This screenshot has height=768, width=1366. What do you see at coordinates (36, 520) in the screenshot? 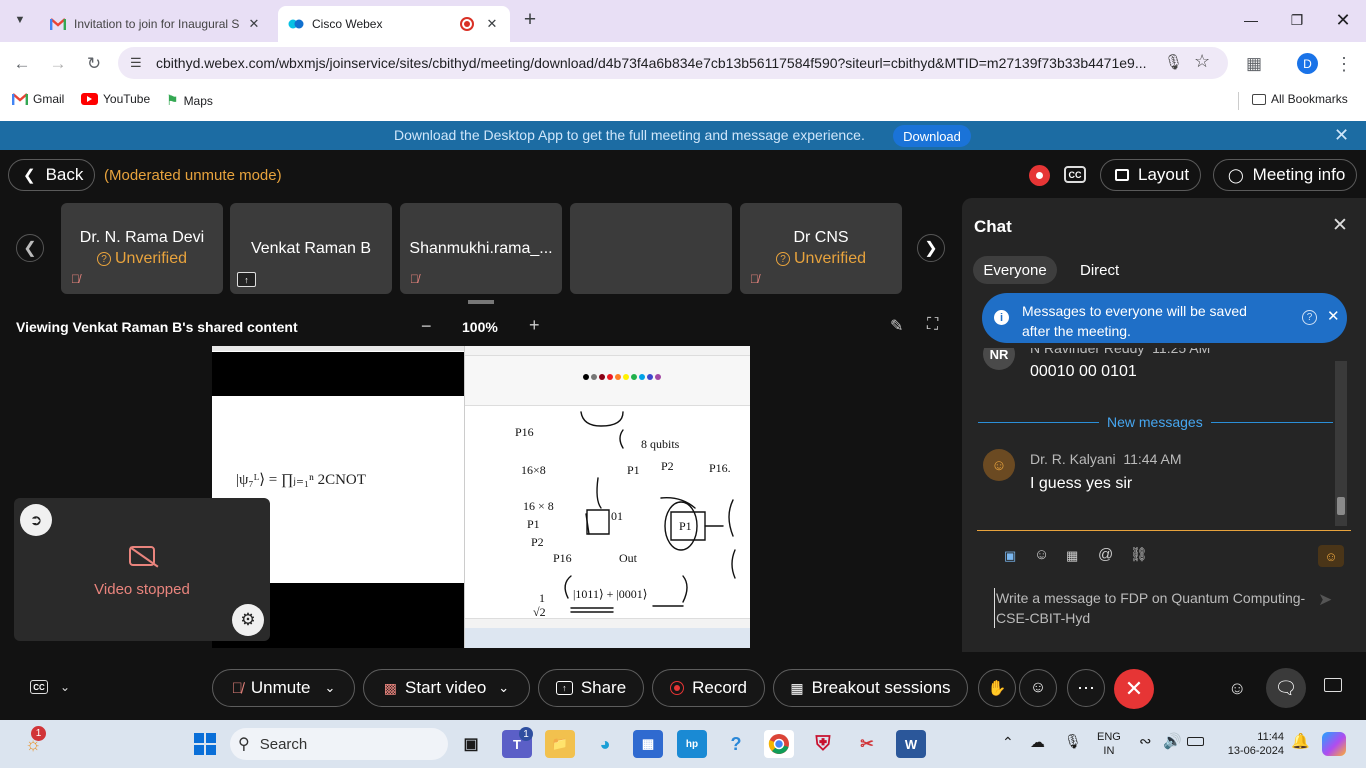
I see `pin-icon: ➲` at bounding box center [36, 520].